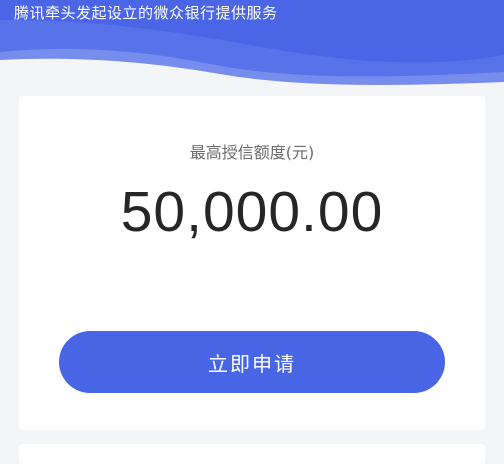 Image resolution: width=504 pixels, height=464 pixels. Describe the element at coordinates (252, 454) in the screenshot. I see `next-card` at that location.